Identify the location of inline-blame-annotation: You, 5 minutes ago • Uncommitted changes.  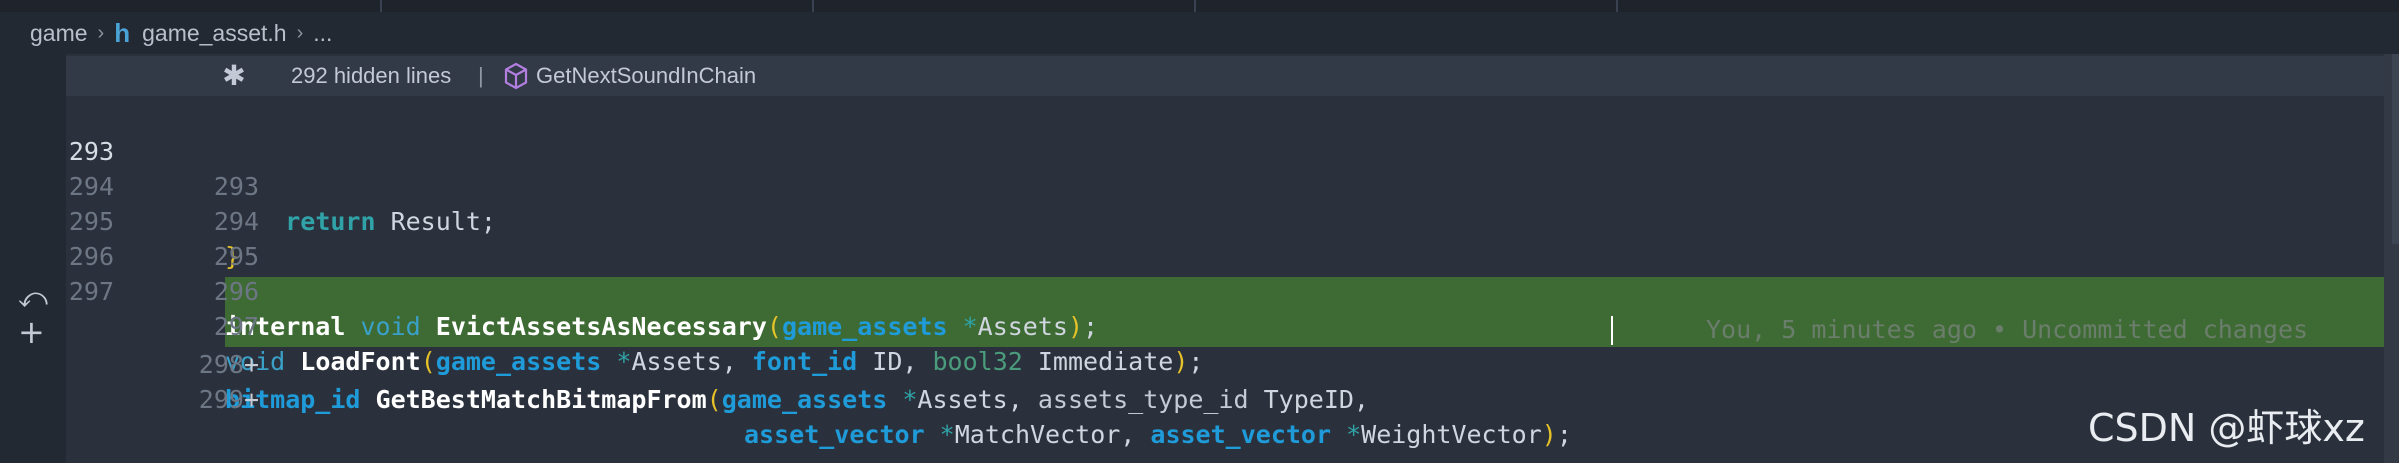
(2007, 329).